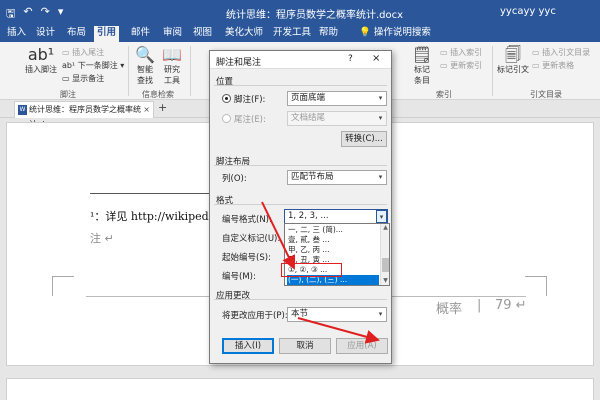  Describe the element at coordinates (376, 58) in the screenshot. I see `close-button: ×` at that location.